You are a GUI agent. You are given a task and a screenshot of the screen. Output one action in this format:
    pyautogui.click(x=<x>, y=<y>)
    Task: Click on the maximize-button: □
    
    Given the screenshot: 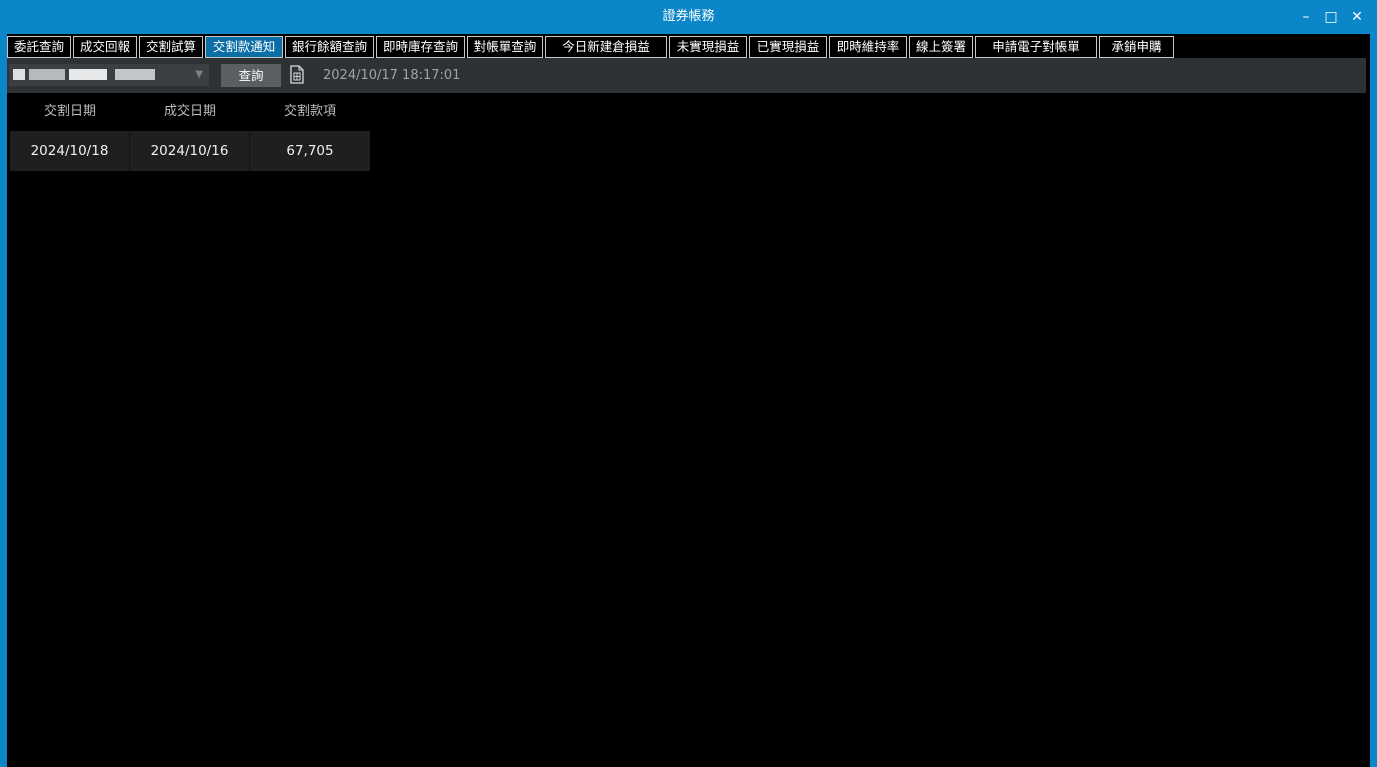 What is the action you would take?
    pyautogui.click(x=1331, y=17)
    